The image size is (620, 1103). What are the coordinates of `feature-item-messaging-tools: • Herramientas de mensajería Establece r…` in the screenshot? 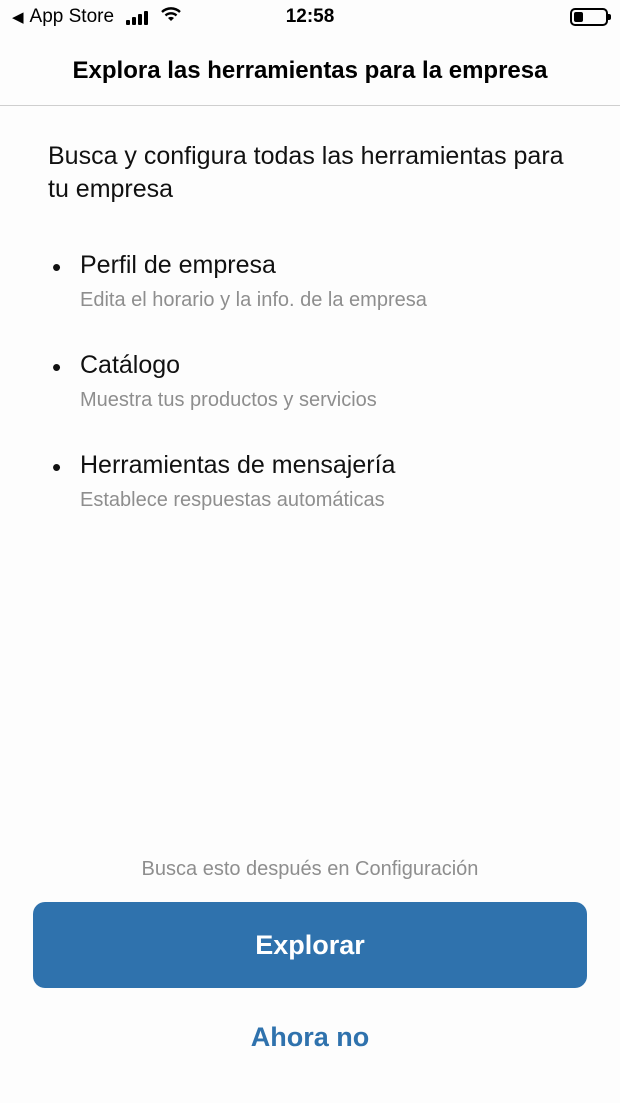 It's located at (318, 498).